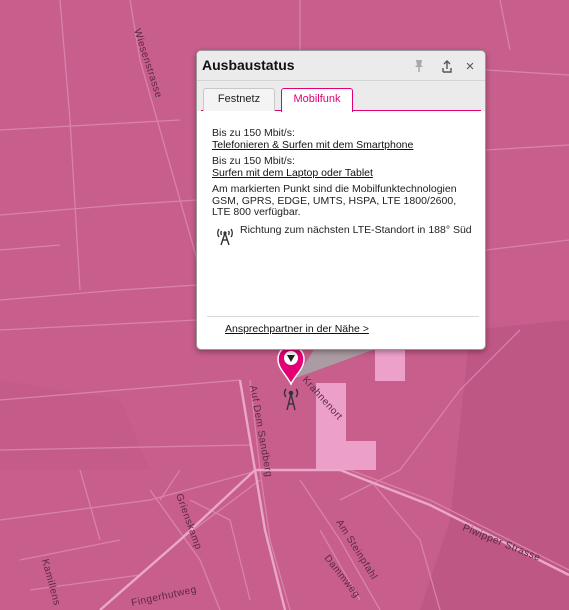  I want to click on pin-icon, so click(419, 66).